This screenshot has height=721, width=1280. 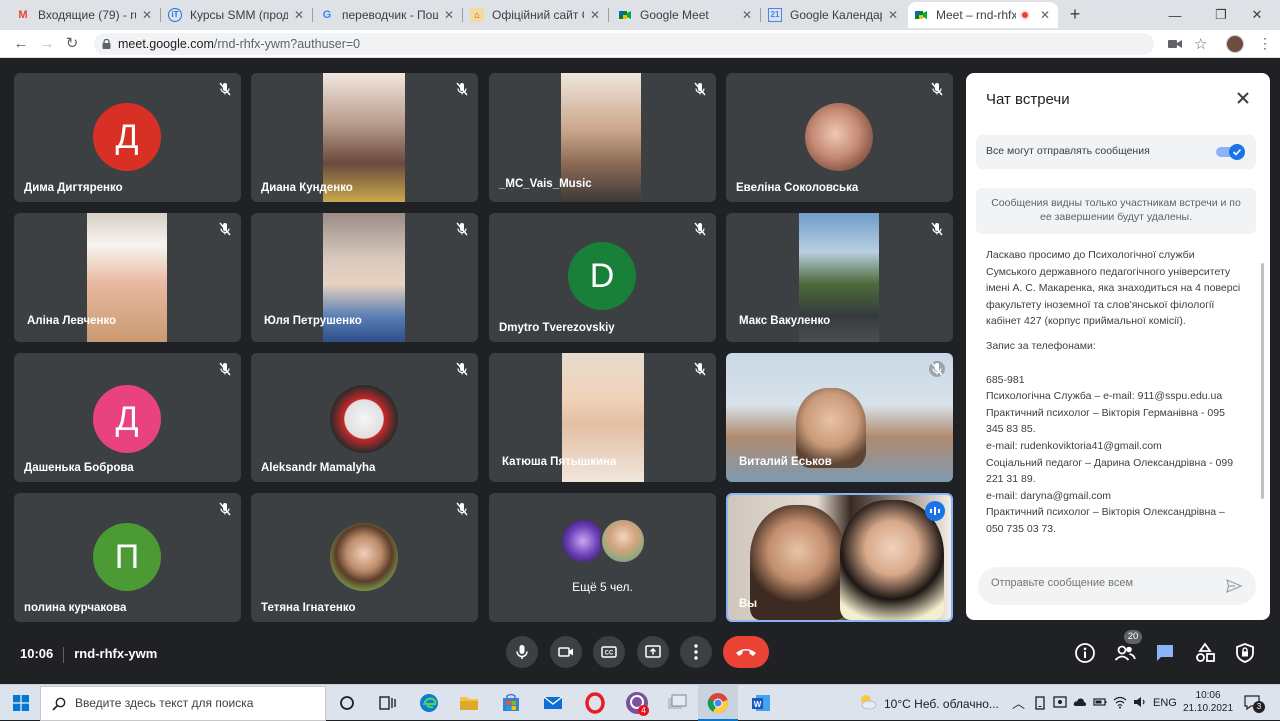 What do you see at coordinates (834, 15) in the screenshot?
I see `tab-google-calendar: 21 Google Календарь - ✕` at bounding box center [834, 15].